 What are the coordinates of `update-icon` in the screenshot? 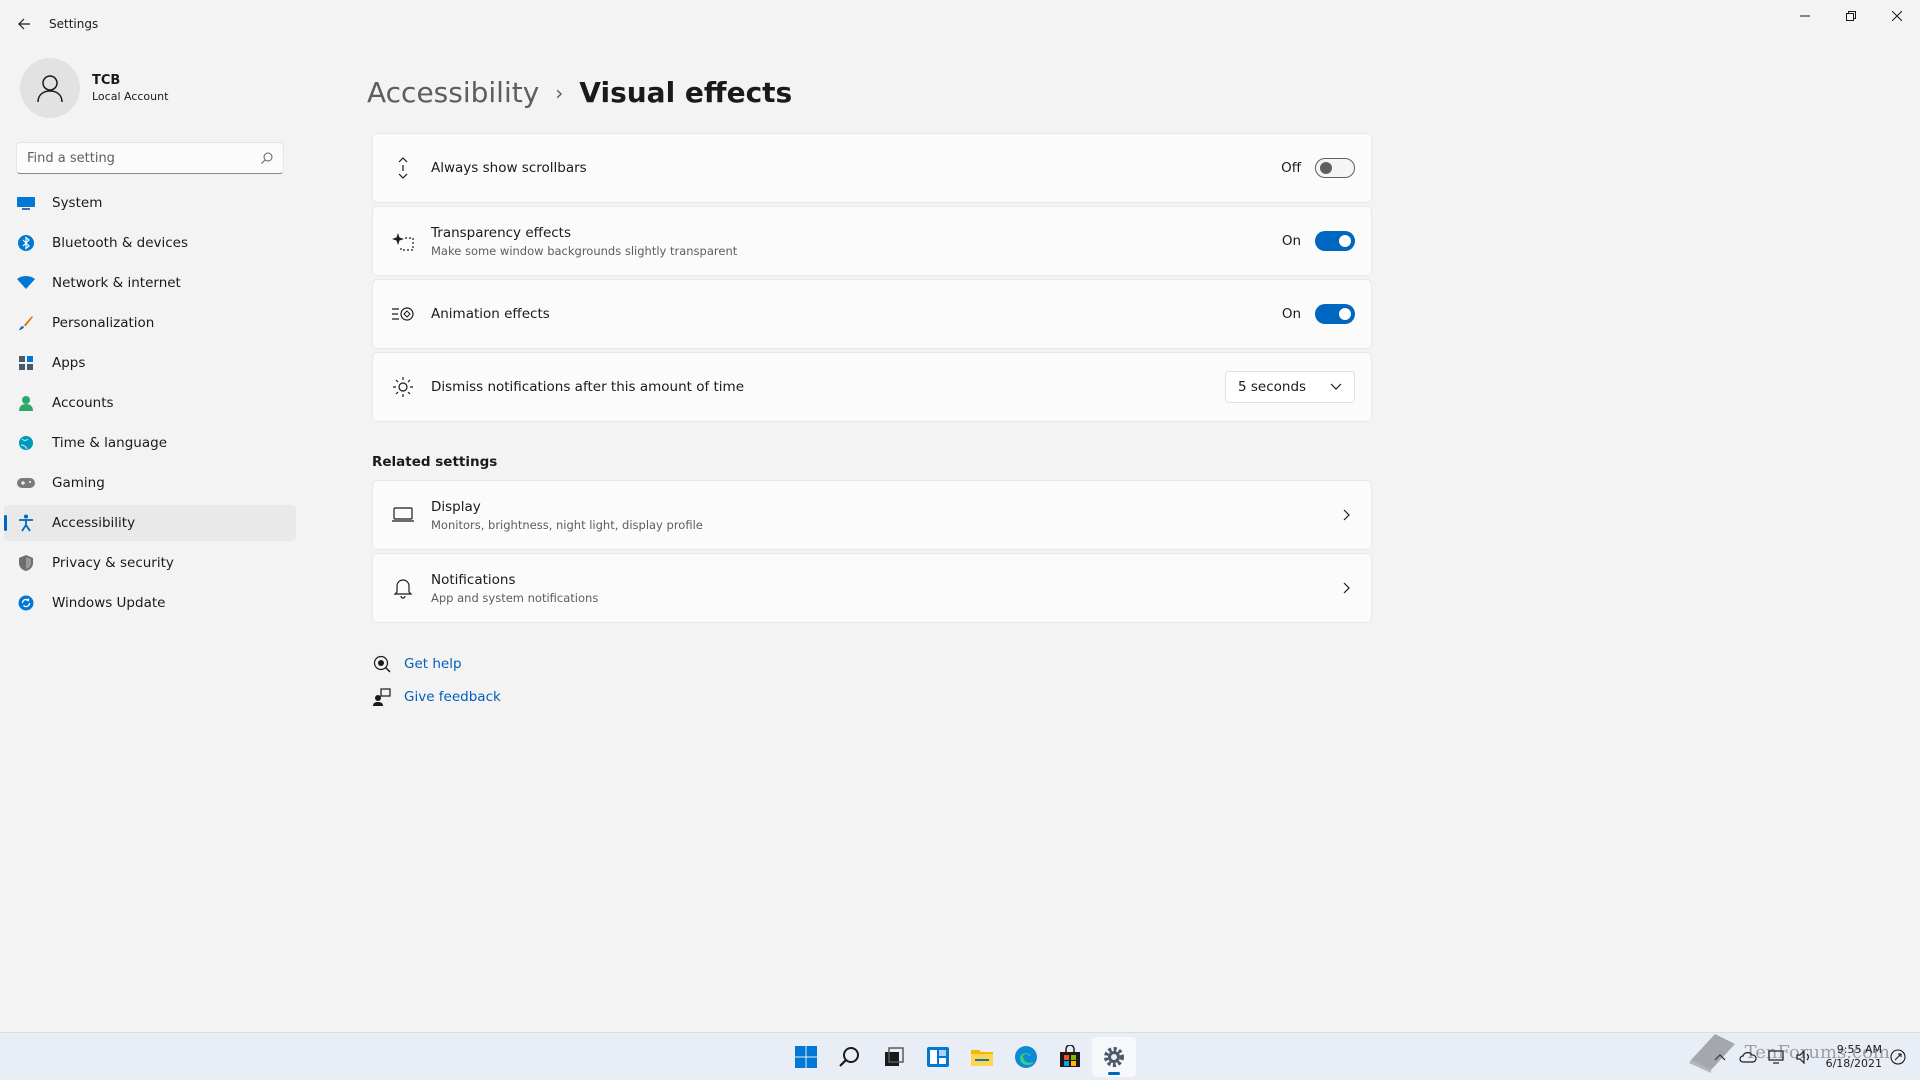 It's located at (26, 603).